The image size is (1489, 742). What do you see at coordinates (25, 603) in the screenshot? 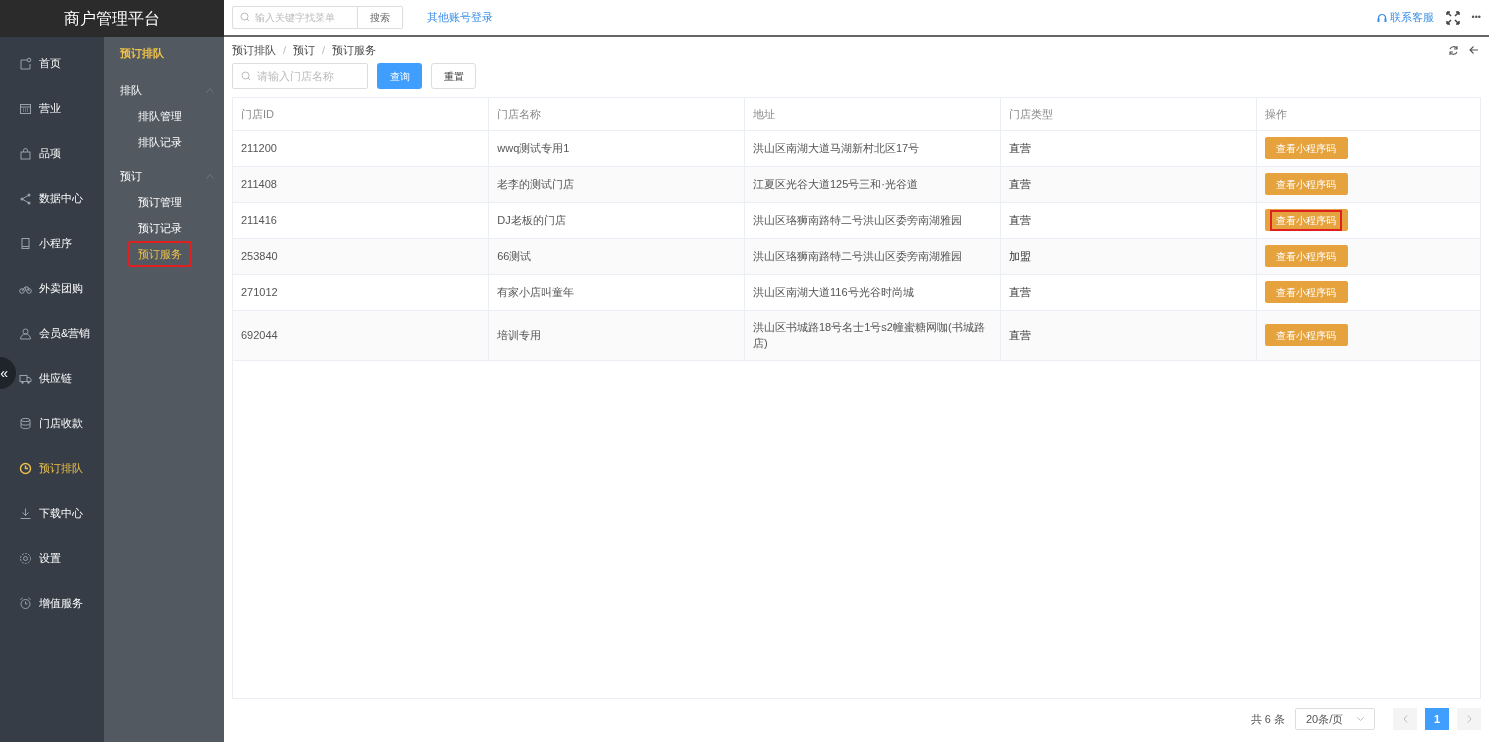
I see `alarm-clock-icon` at bounding box center [25, 603].